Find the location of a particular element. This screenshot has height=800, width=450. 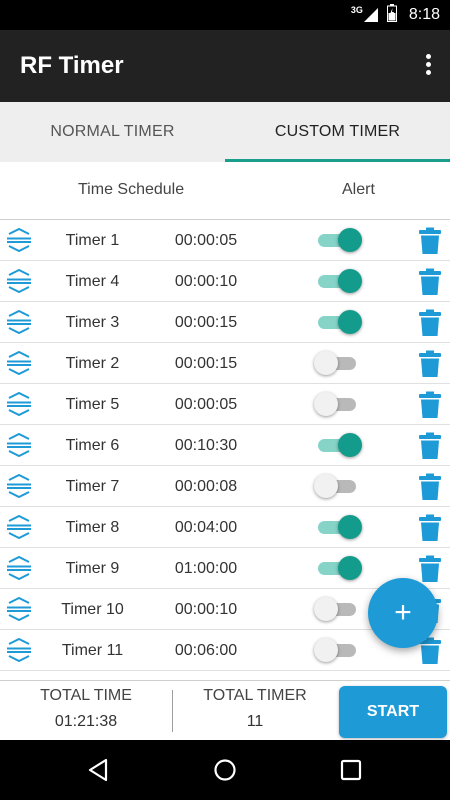

timer-row: Timer 3 00:00:15 is located at coordinates (225, 322).